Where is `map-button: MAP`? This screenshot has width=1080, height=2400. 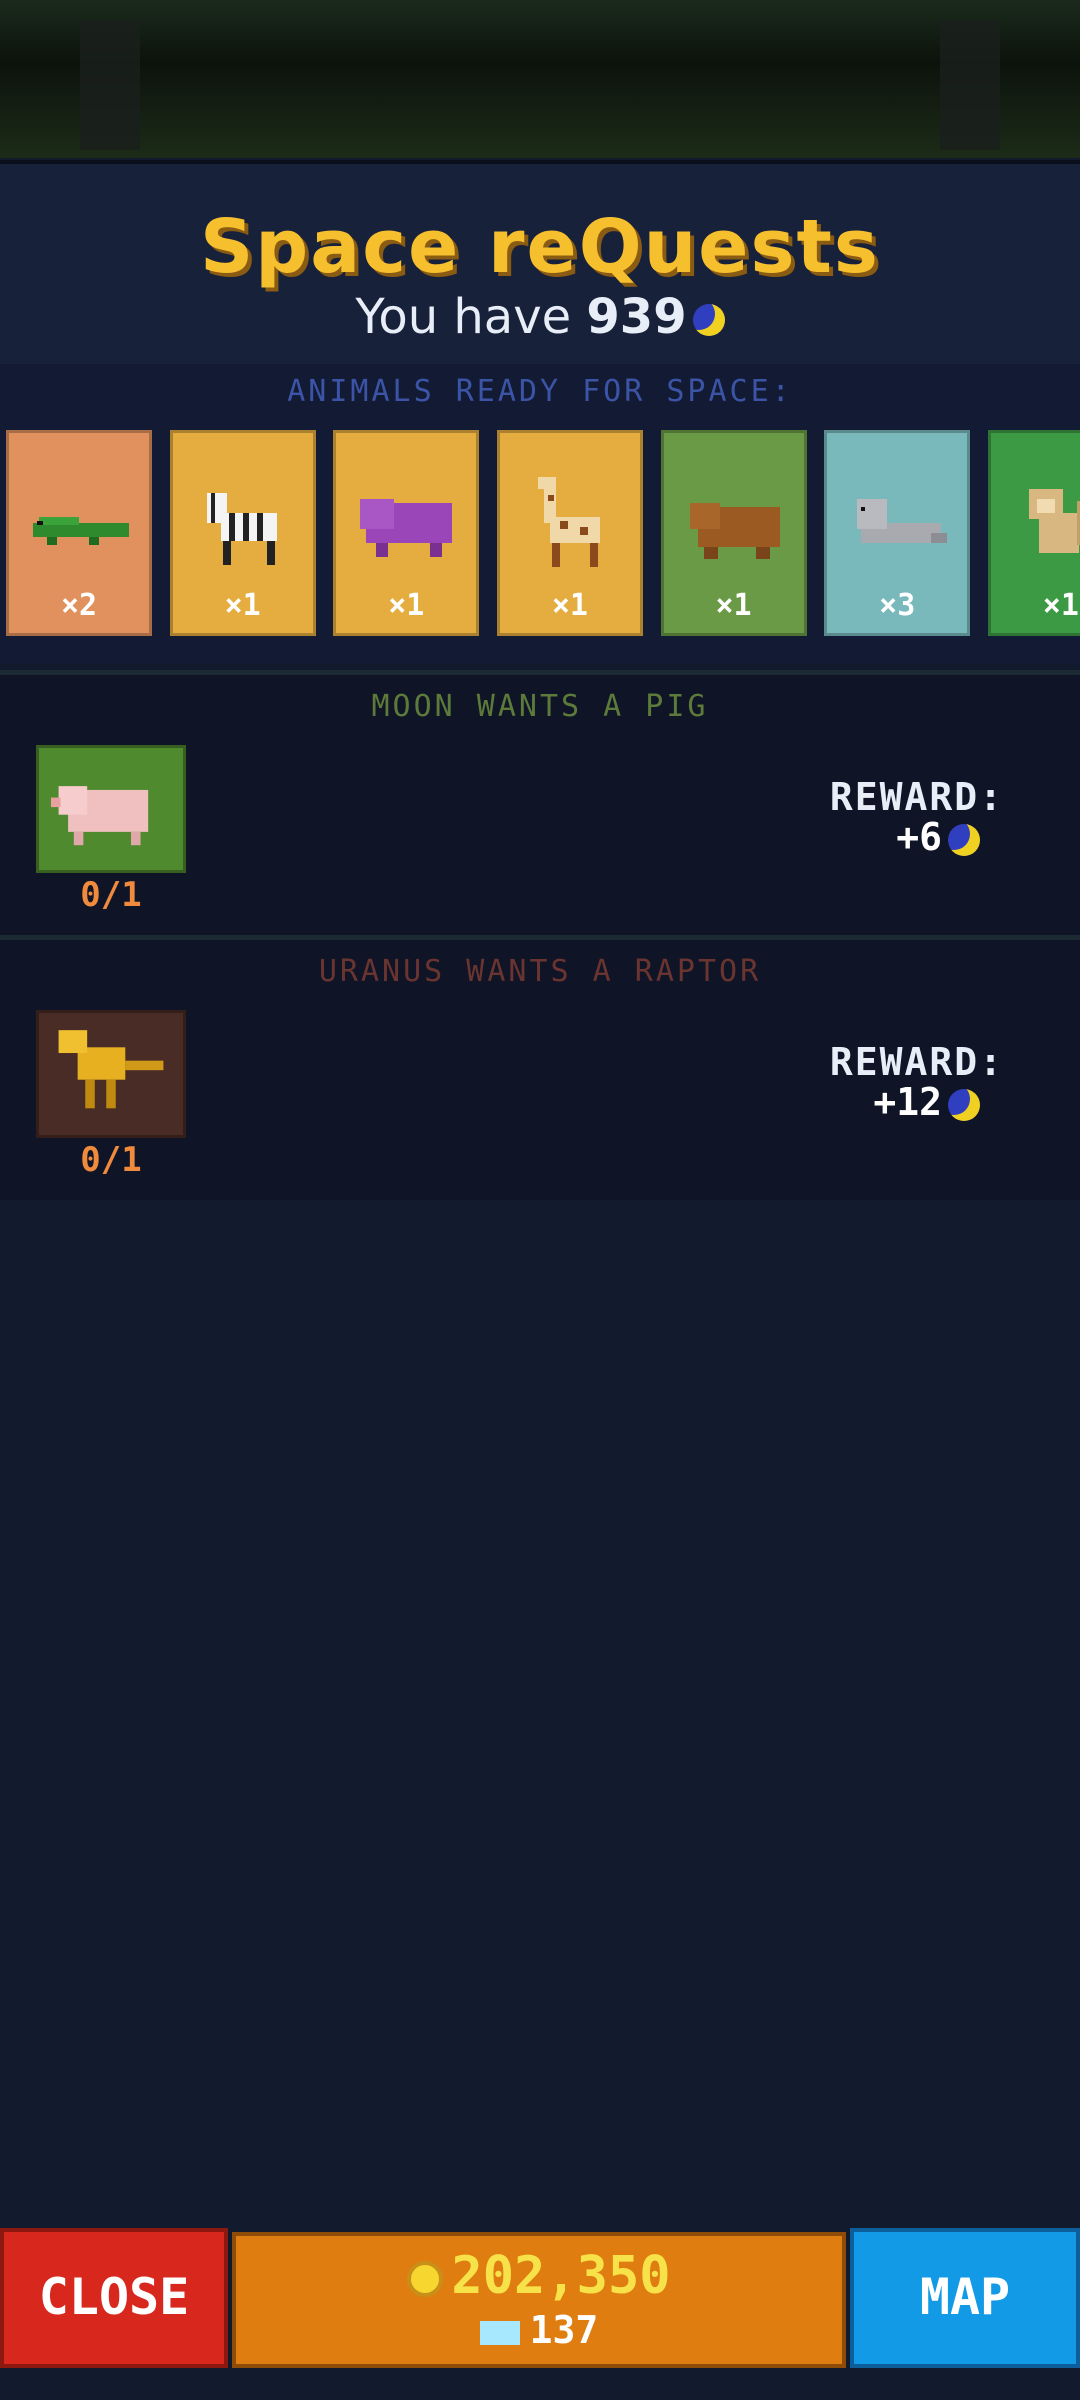 map-button: MAP is located at coordinates (965, 2298).